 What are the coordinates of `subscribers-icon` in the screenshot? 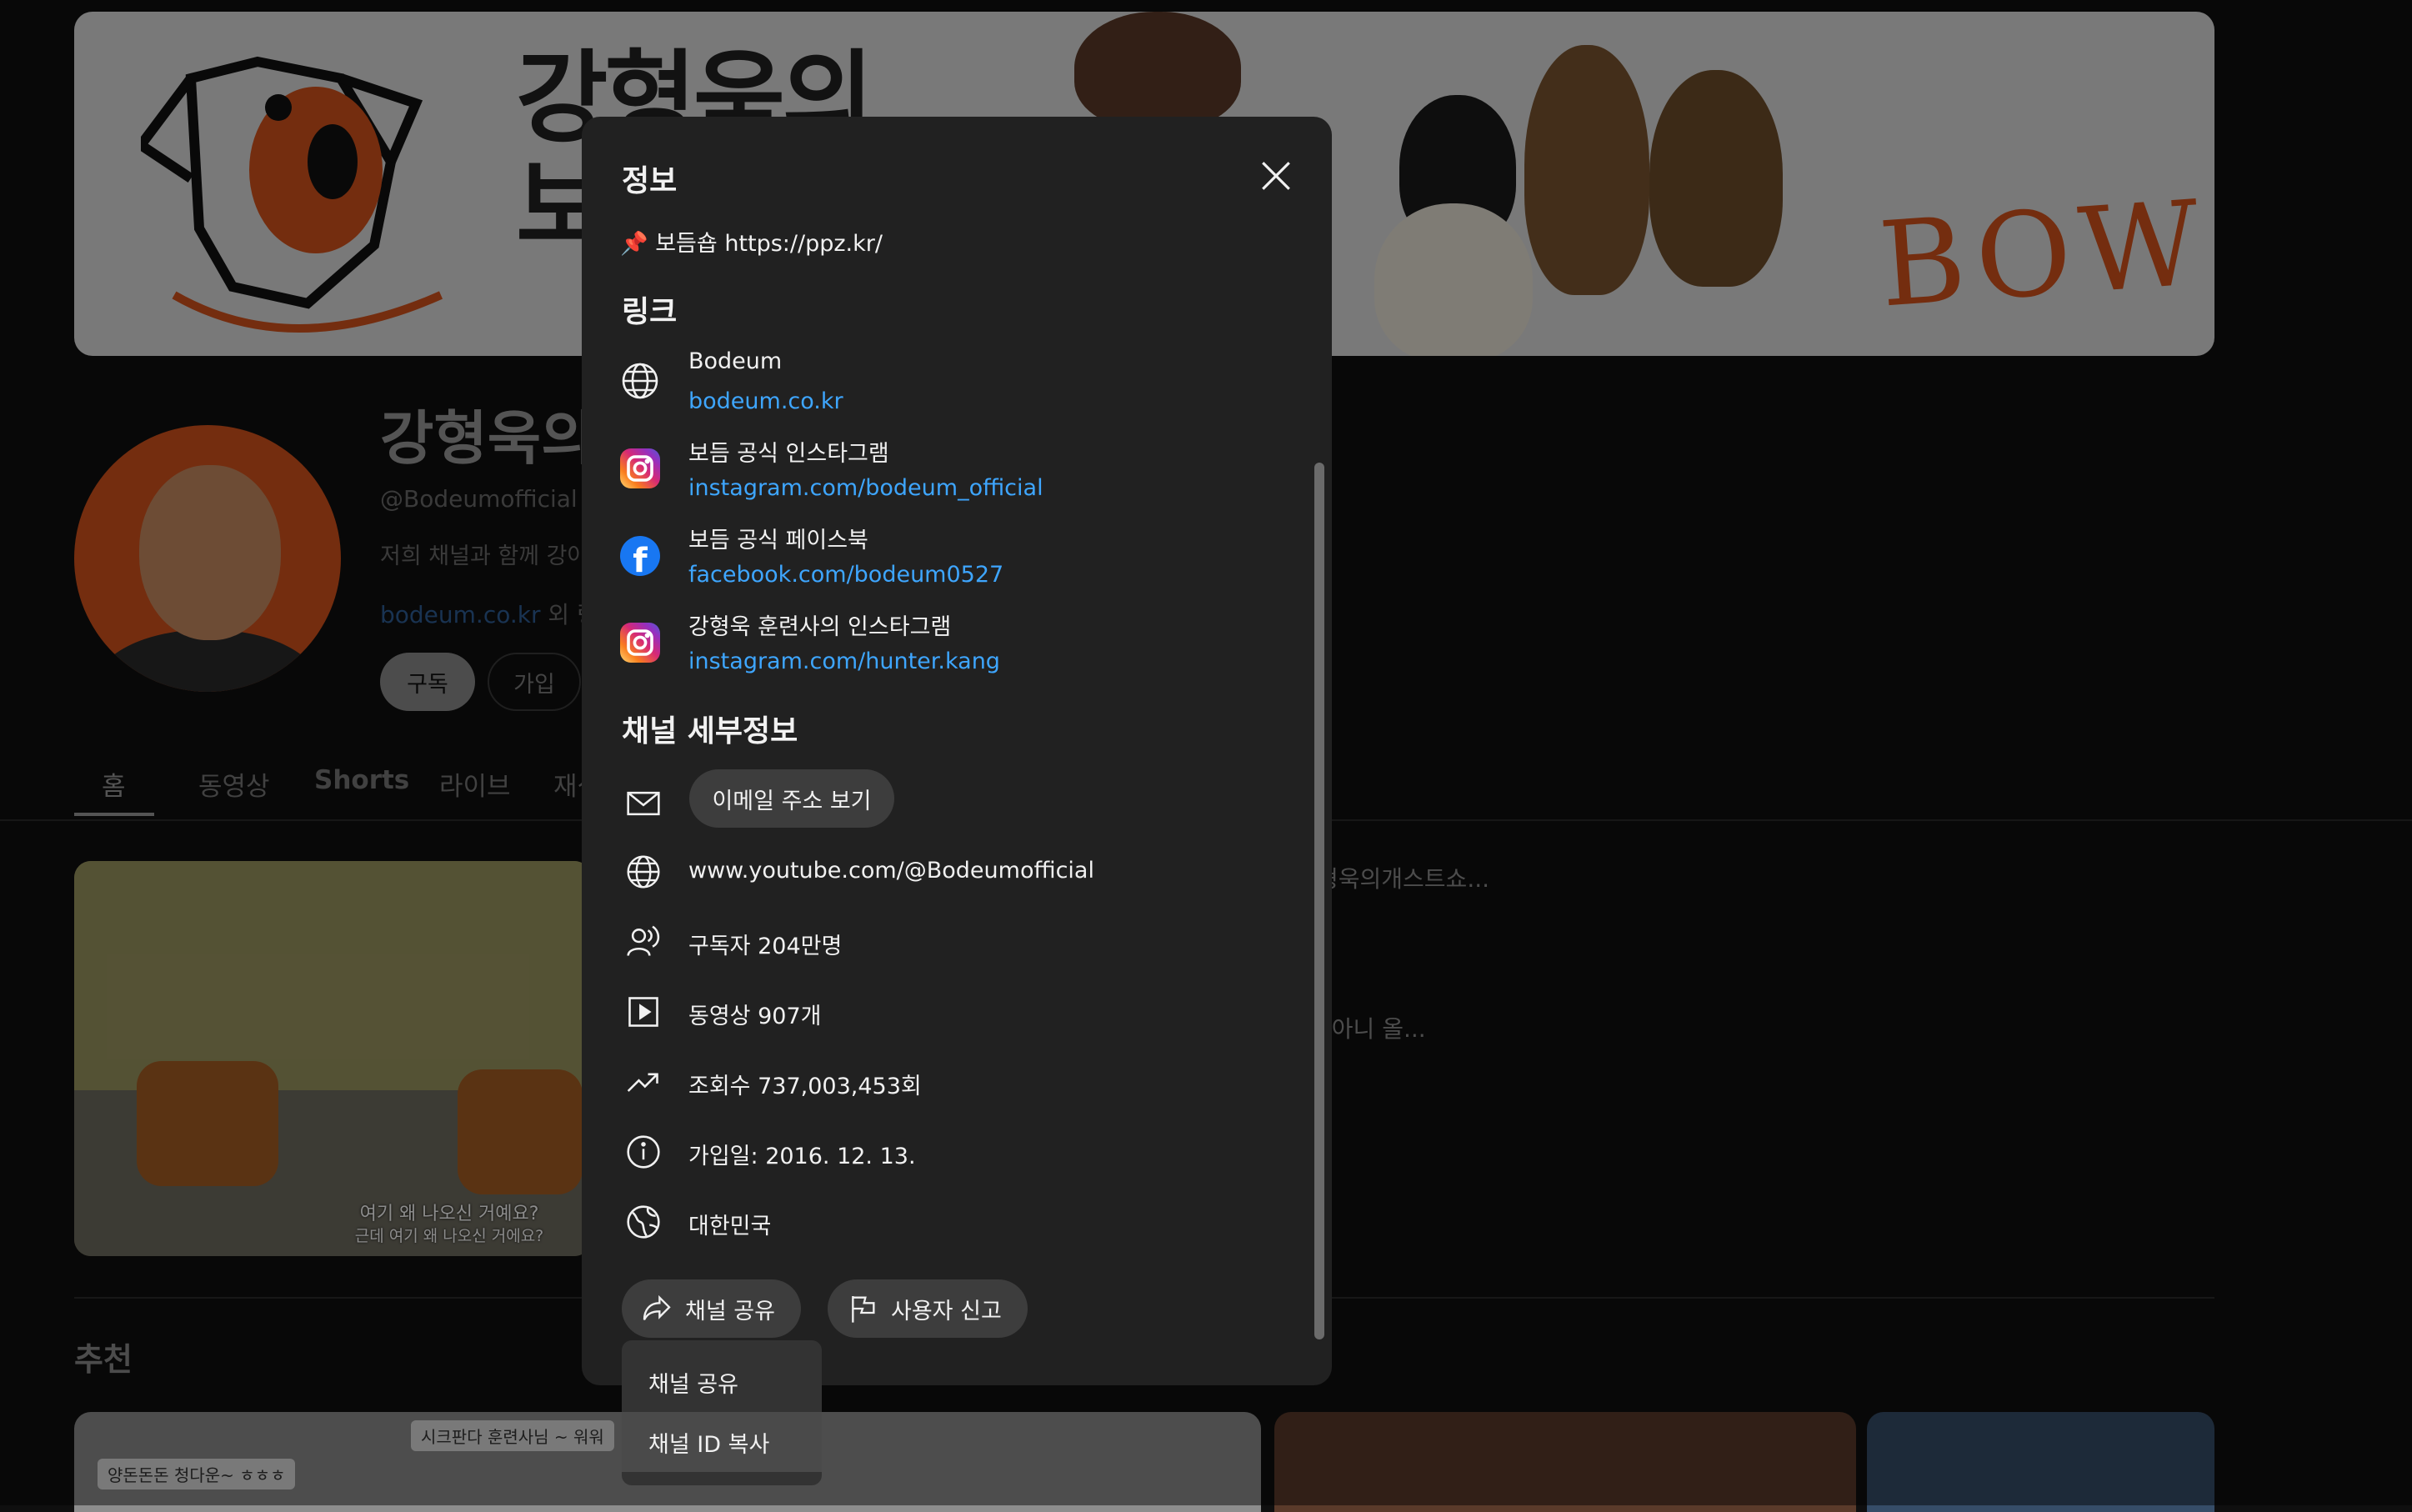 It's located at (643, 942).